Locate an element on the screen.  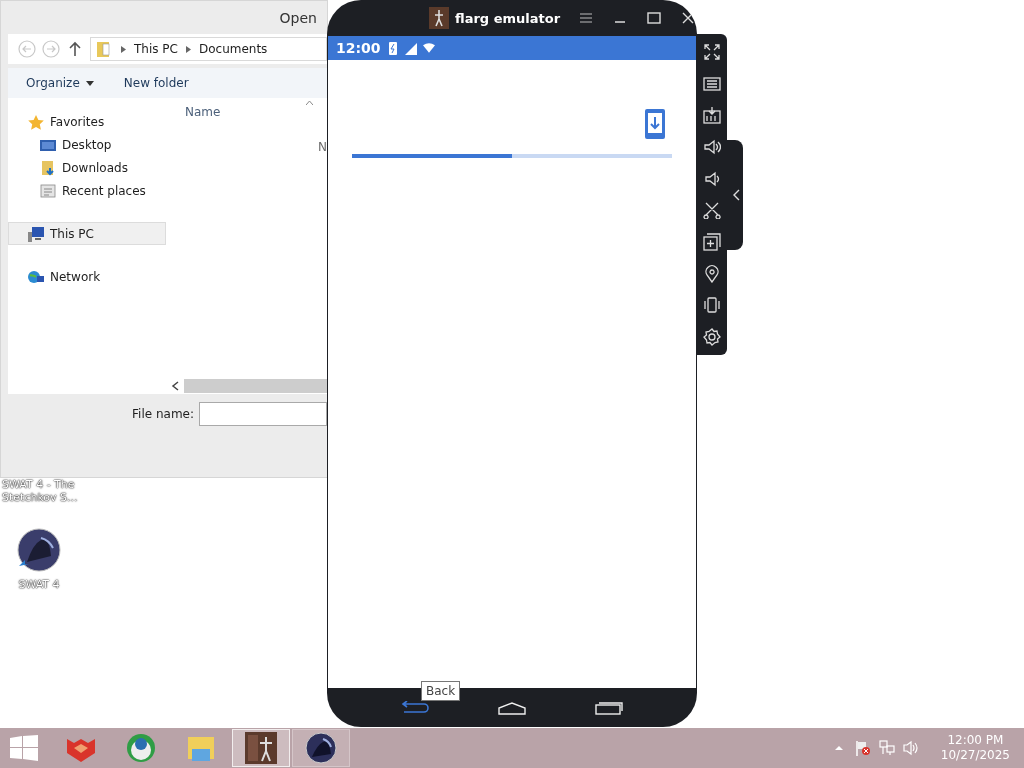
toolbar-button: New folder is located at coordinates (156, 83).